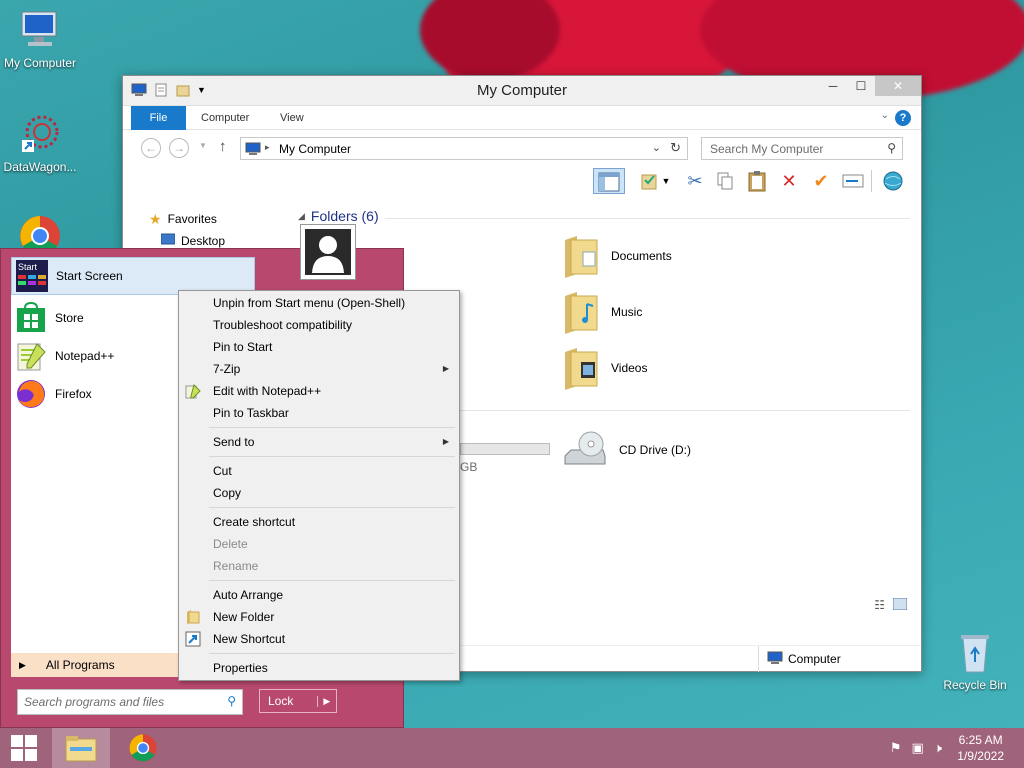 The width and height of the screenshot is (1024, 768). Describe the element at coordinates (647, 218) in the screenshot. I see `section-divider` at that location.